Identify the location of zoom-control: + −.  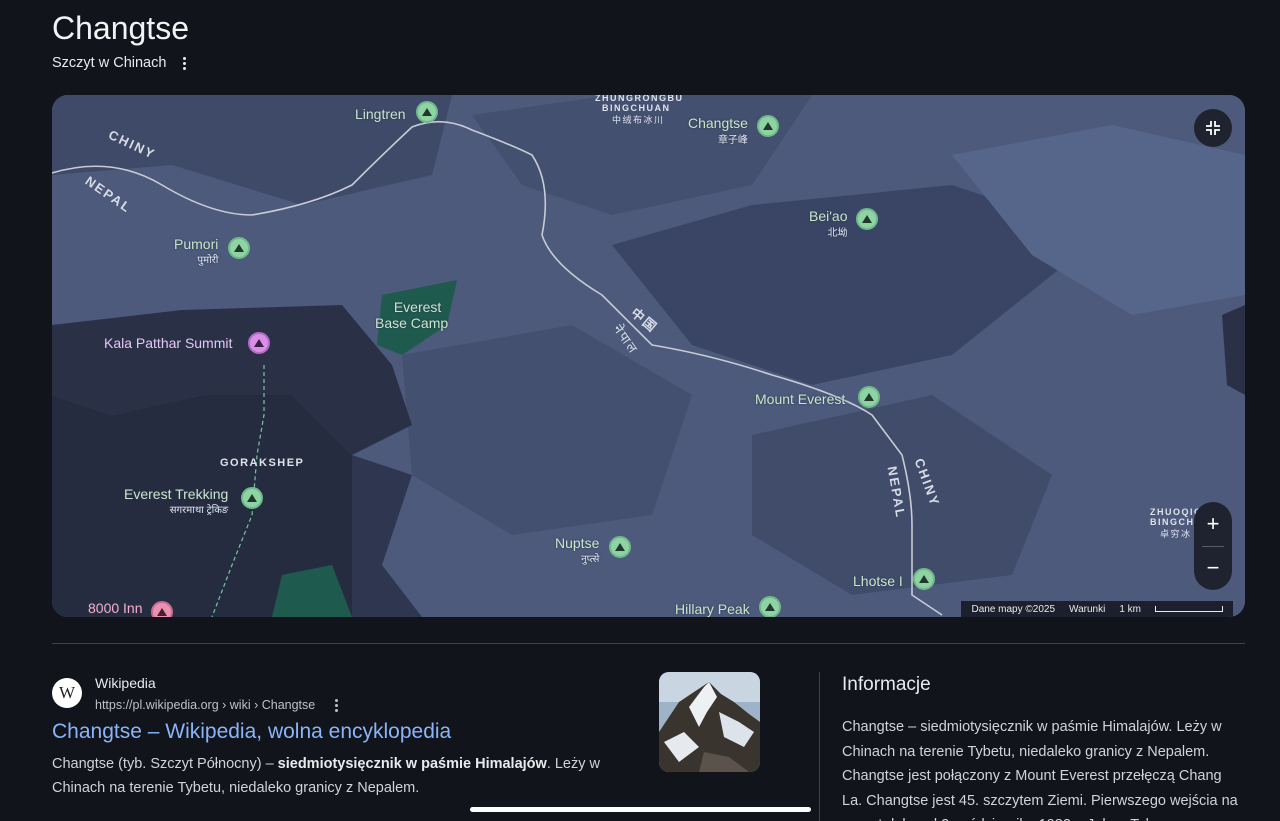
(1213, 546).